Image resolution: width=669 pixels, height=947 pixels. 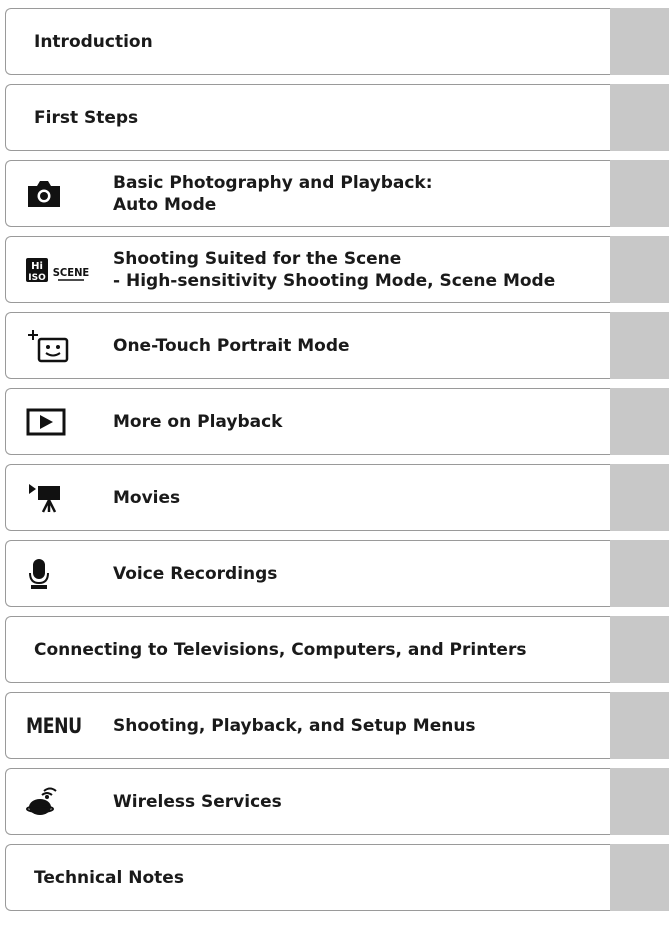 I want to click on toc-item-first-steps: First Steps, so click(x=337, y=117).